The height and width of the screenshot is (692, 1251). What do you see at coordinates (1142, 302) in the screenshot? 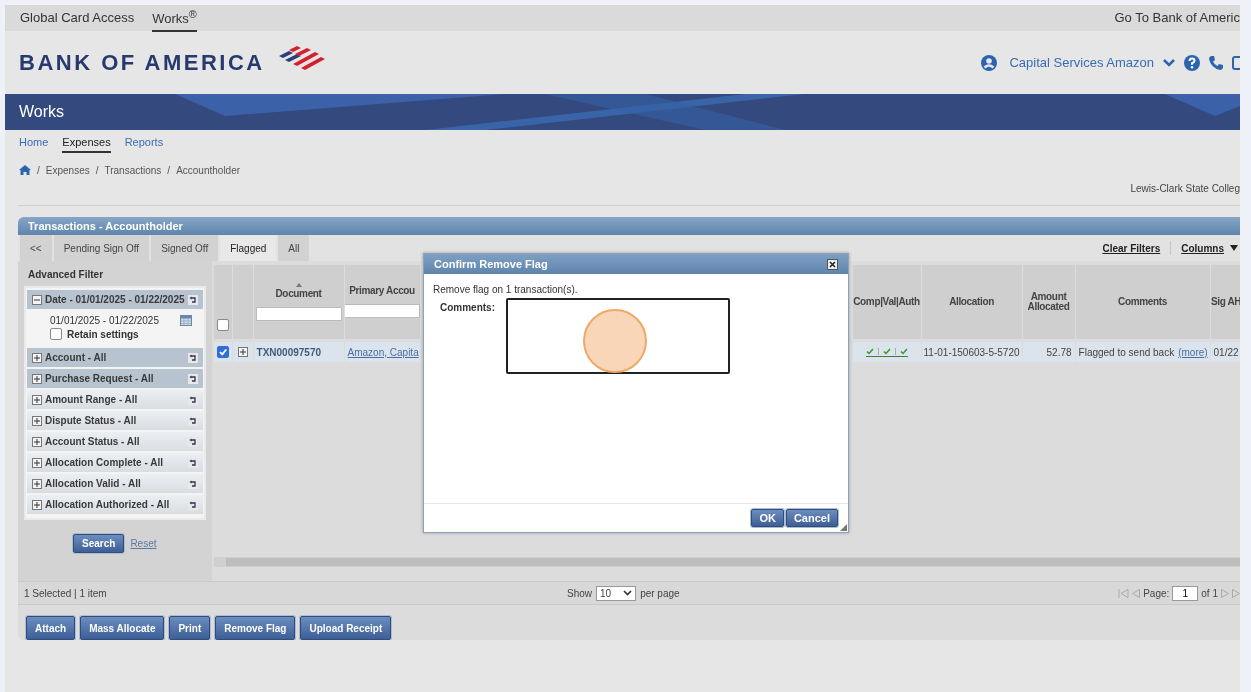
I see `column-header: Comments` at bounding box center [1142, 302].